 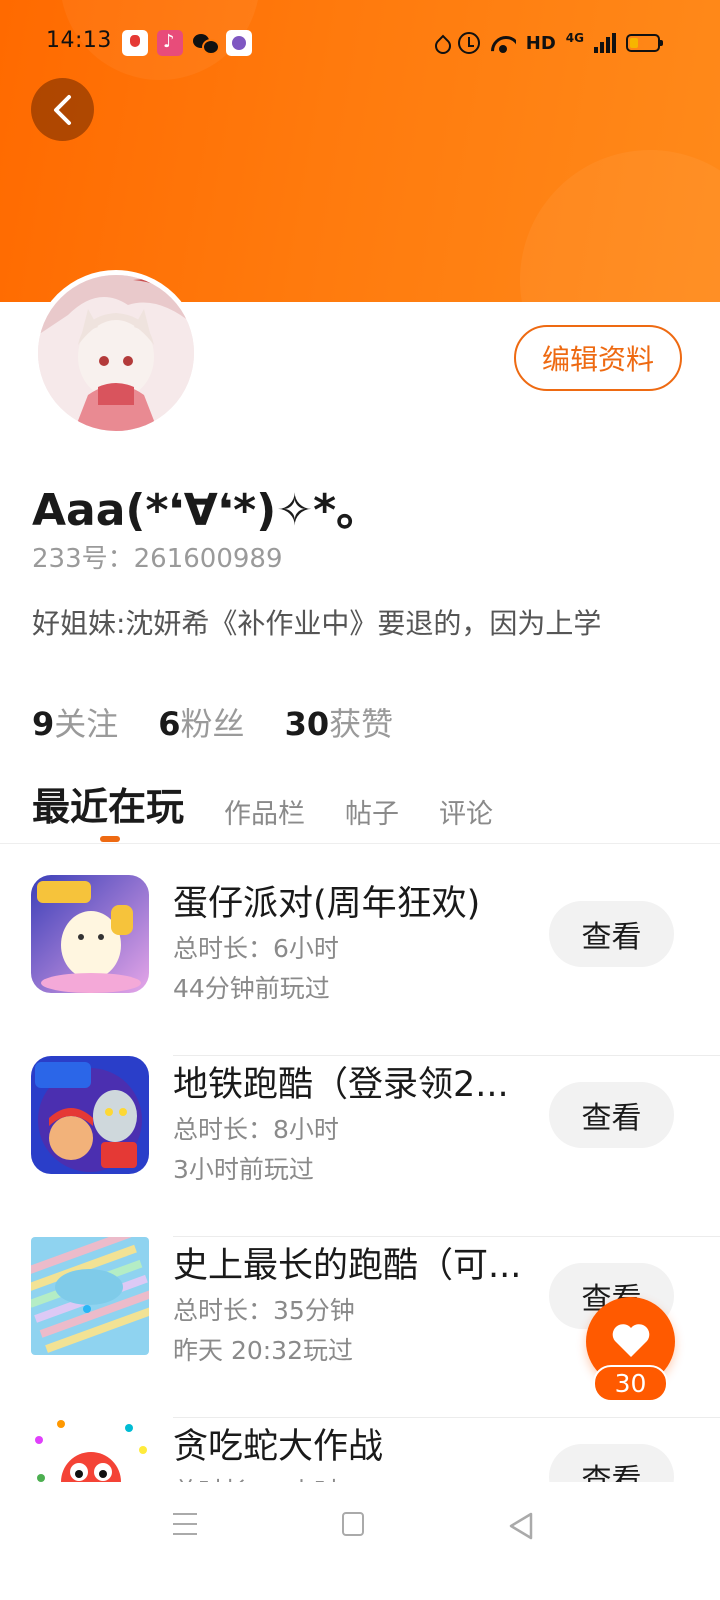 I want to click on stat-likes-label: 获赞, so click(x=361, y=724).